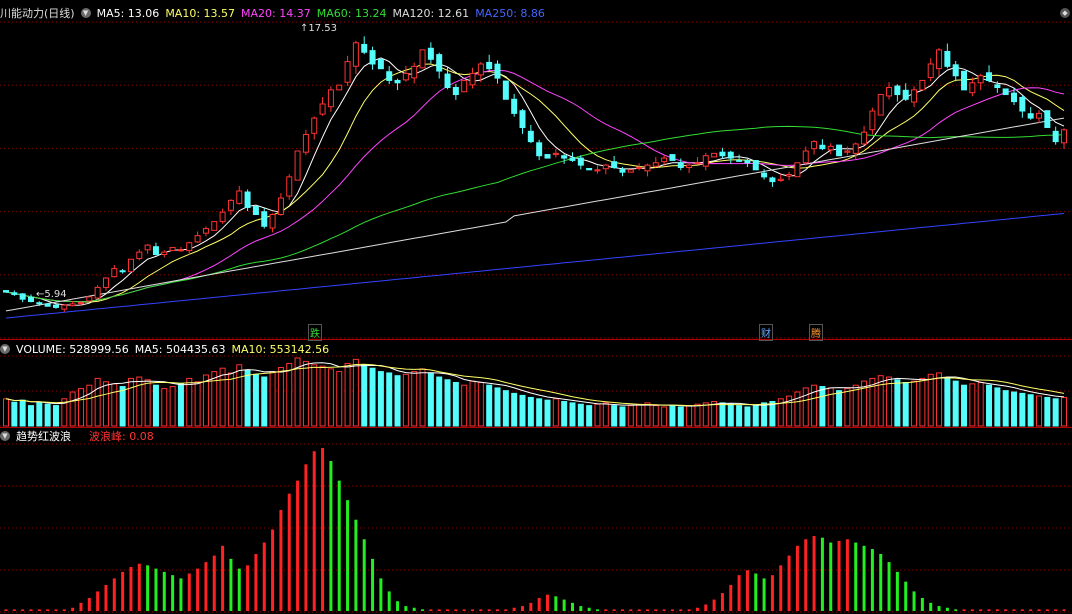 Image resolution: width=1072 pixels, height=614 pixels. What do you see at coordinates (1065, 13) in the screenshot?
I see `settings-circle-icon: ◆` at bounding box center [1065, 13].